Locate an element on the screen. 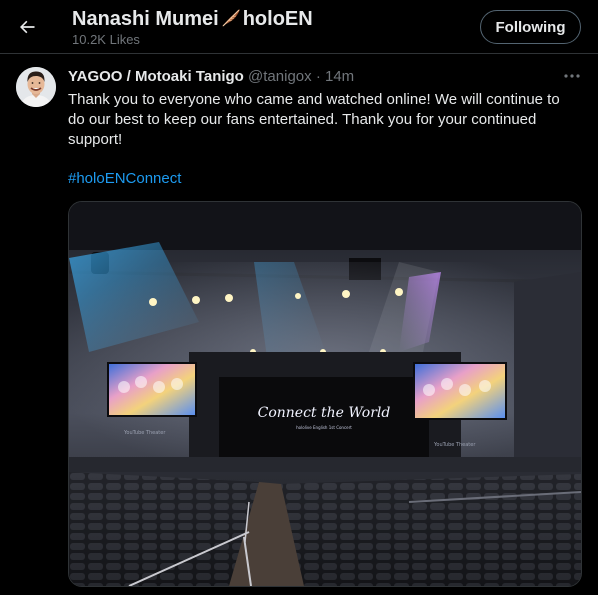  profile-name: Nanashi Mumei is located at coordinates (145, 19).